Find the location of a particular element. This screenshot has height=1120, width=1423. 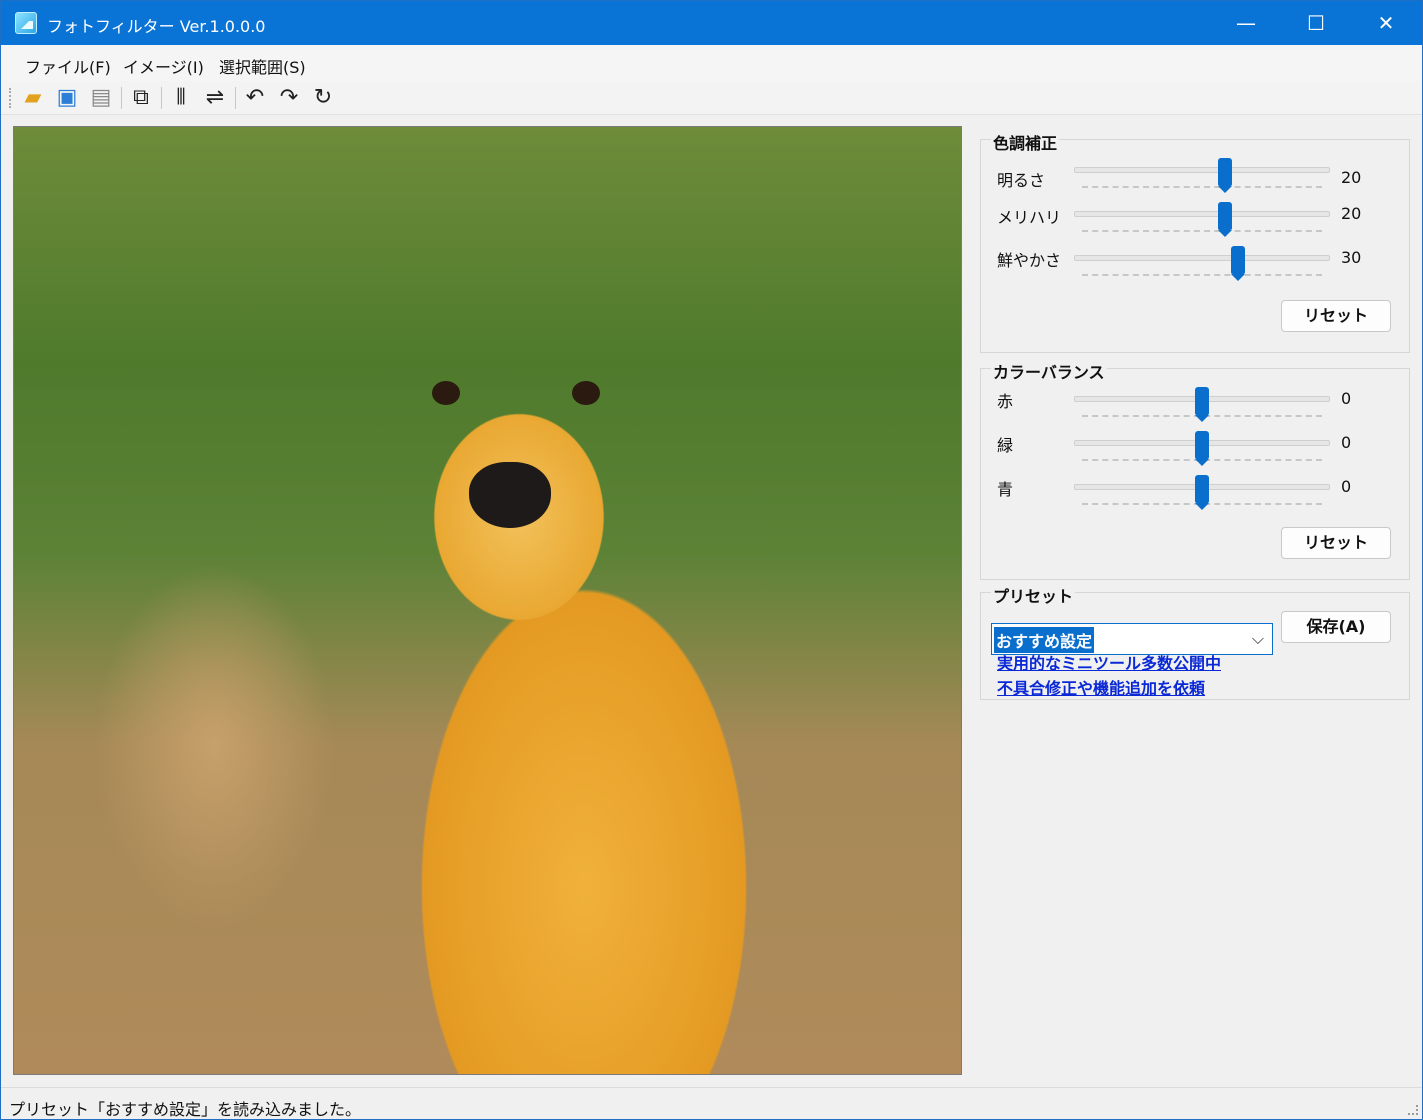

toolbar: ▰ ▣ ▤ ⧉ ⫴ ⇌ ↶ ↷ ↻ is located at coordinates (711, 98).